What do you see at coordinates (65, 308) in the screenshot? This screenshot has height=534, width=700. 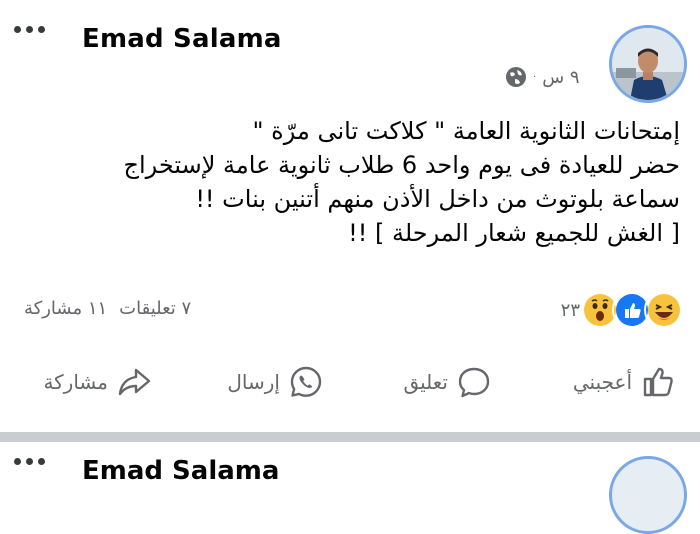 I see `shares-count: ١١ مشاركة` at bounding box center [65, 308].